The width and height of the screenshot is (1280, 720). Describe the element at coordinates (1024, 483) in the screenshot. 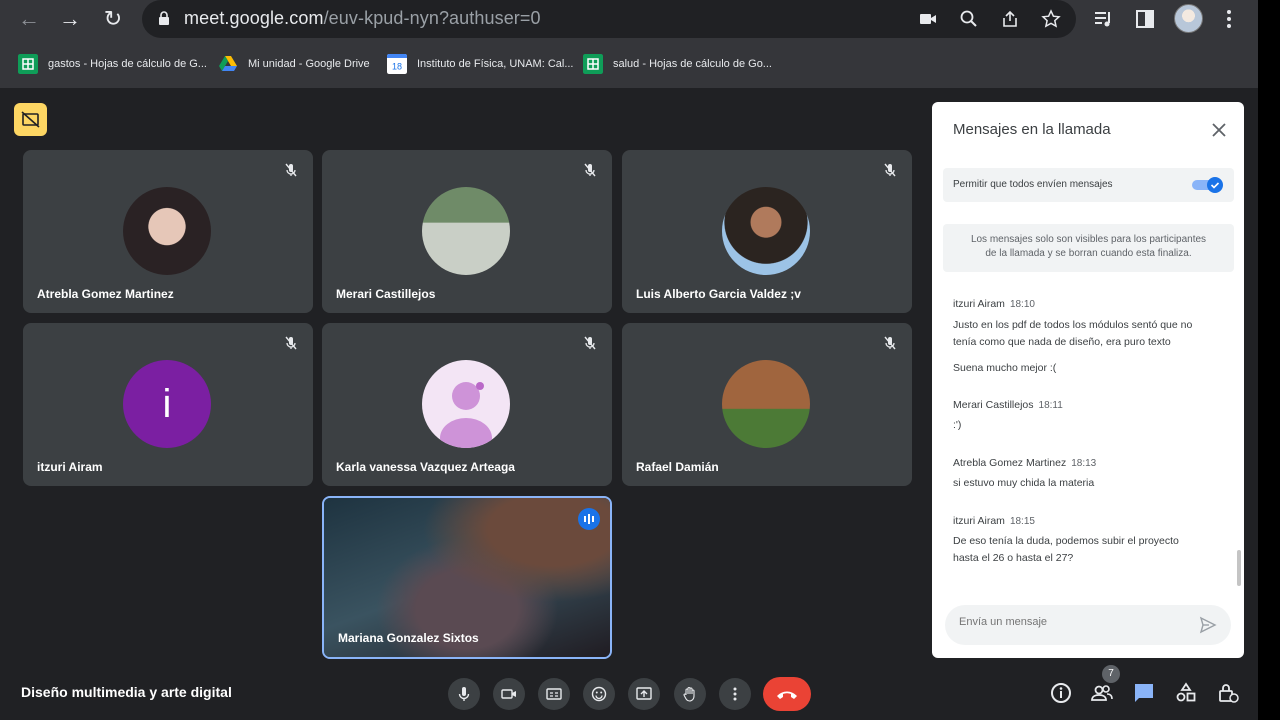

I see `message-text: si estuvo muy chida la materia` at that location.